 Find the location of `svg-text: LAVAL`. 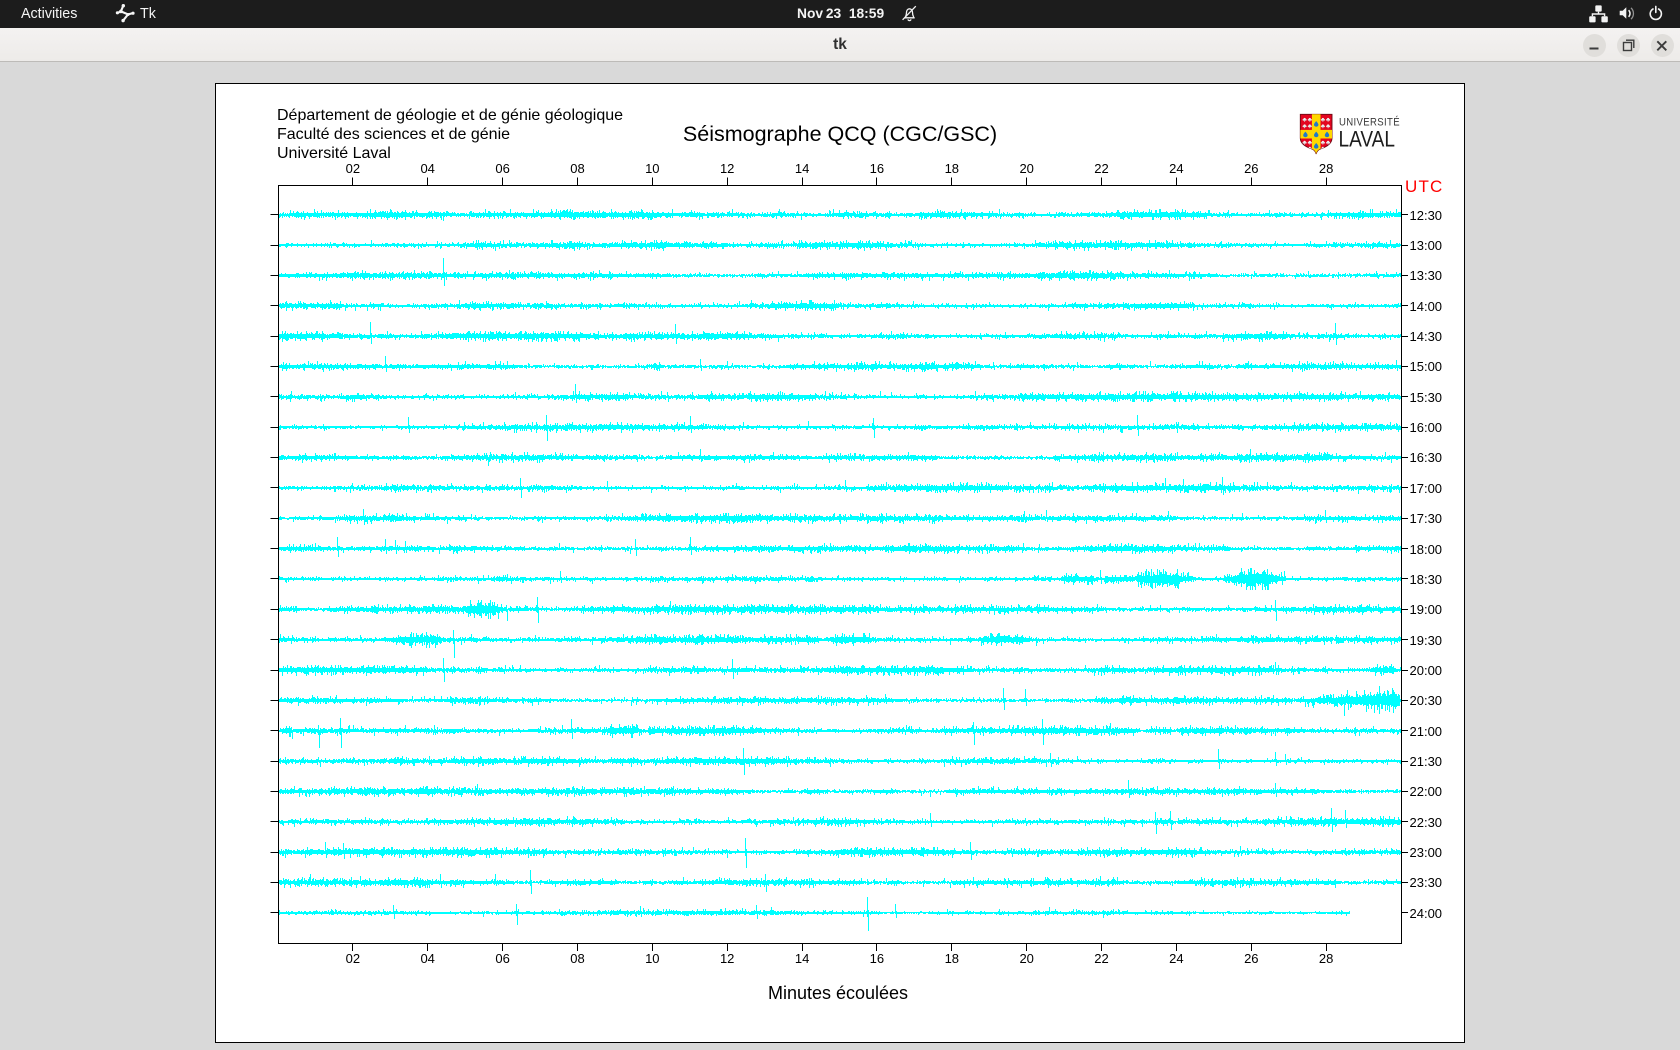

svg-text: LAVAL is located at coordinates (1367, 138).